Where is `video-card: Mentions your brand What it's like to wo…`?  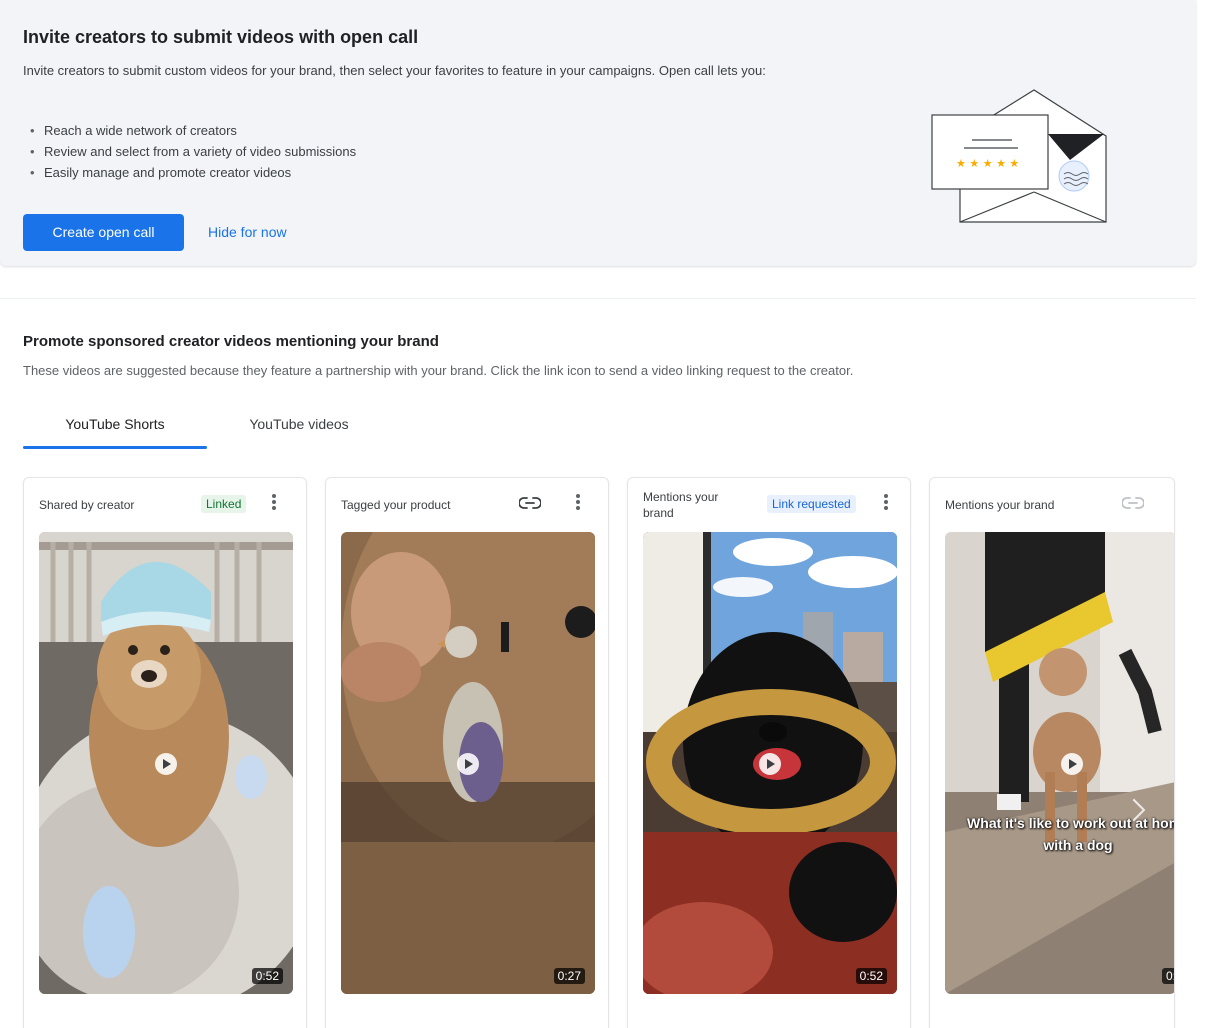
video-card: Mentions your brand What it's like to wo… is located at coordinates (1052, 752).